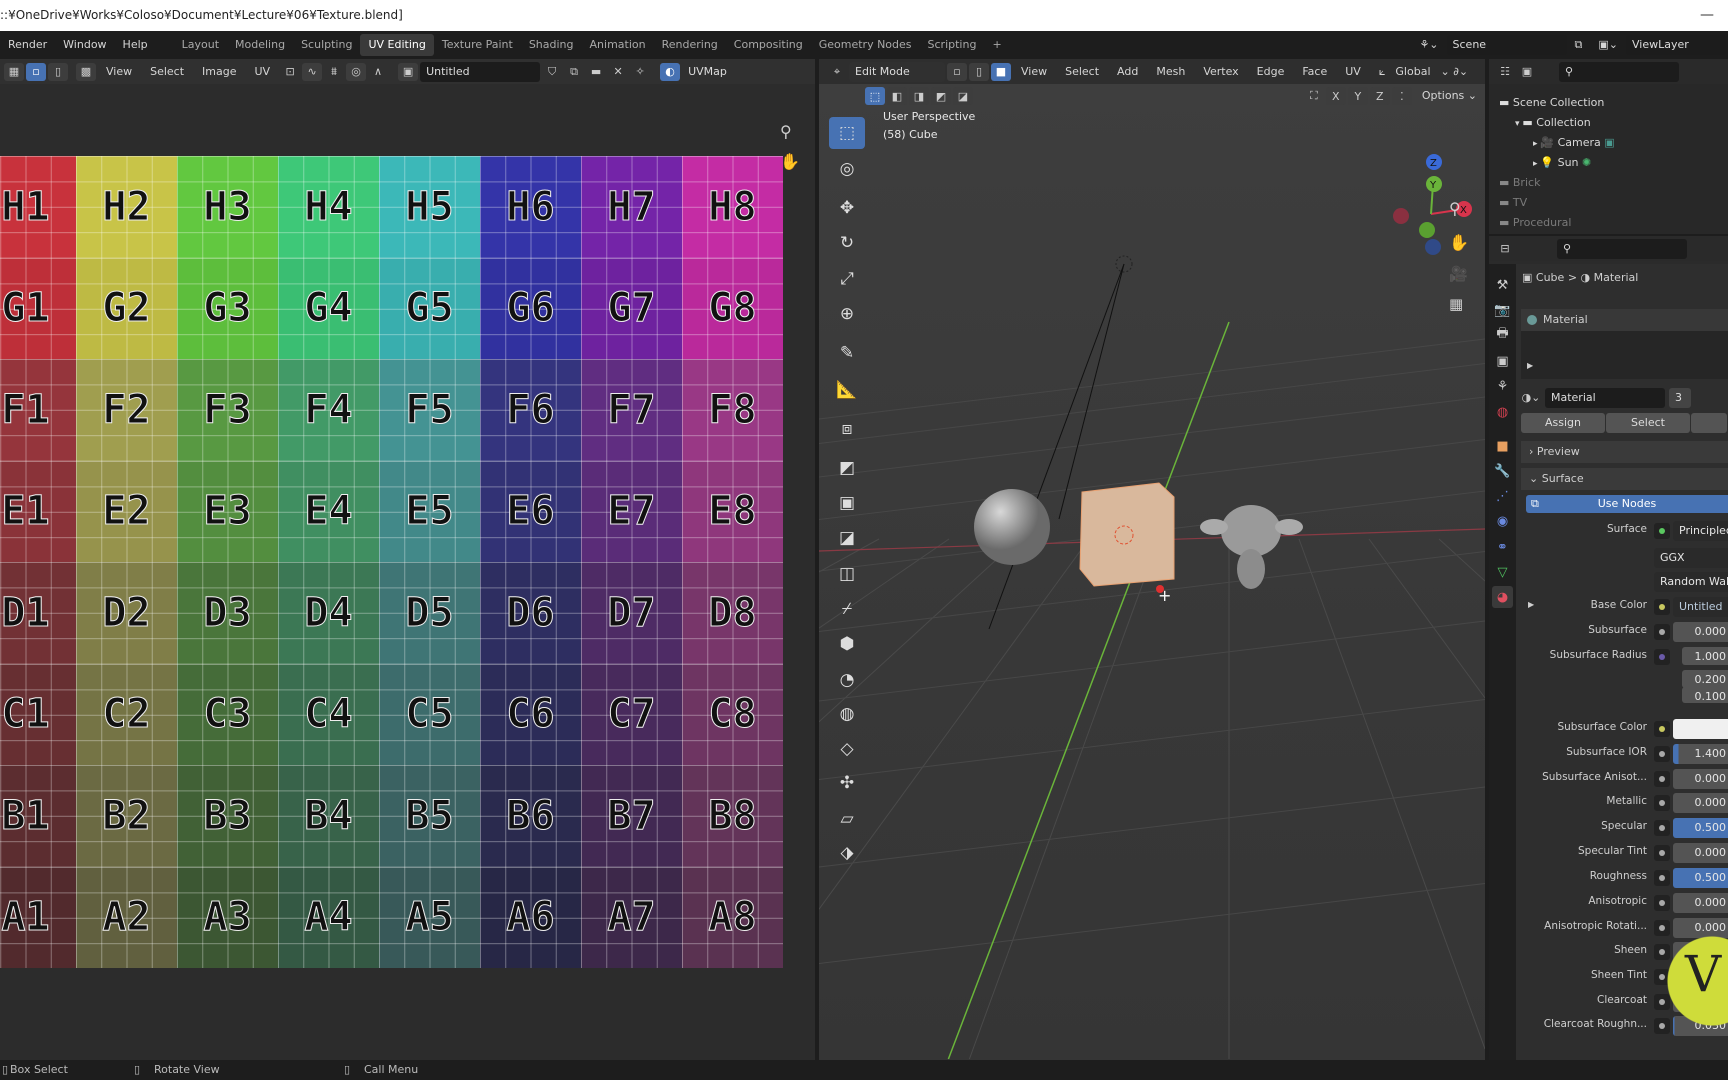 The height and width of the screenshot is (1080, 1728). Describe the element at coordinates (1314, 96) in the screenshot. I see `mirror-icon: ⛶` at that location.